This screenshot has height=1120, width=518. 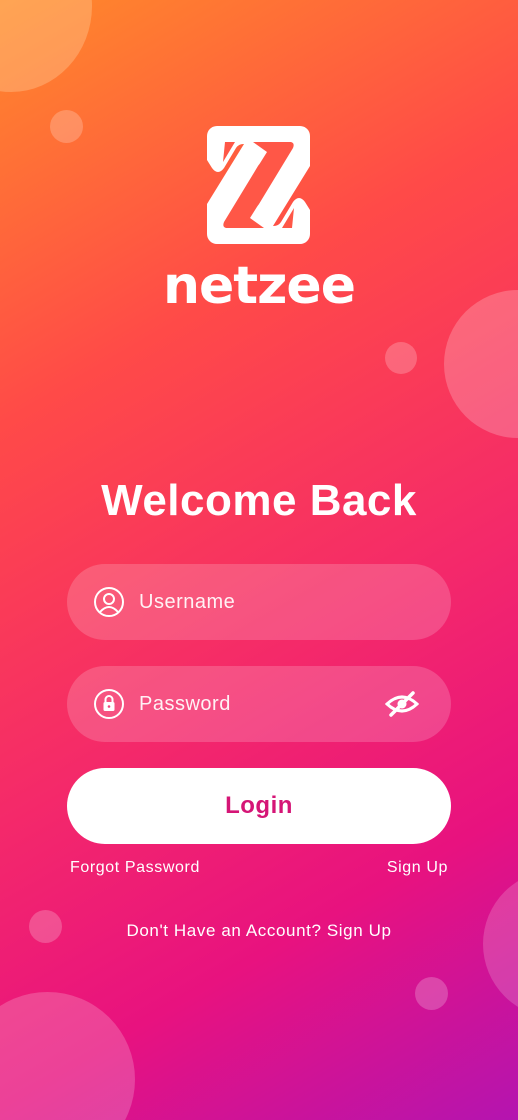 What do you see at coordinates (278, 602) in the screenshot?
I see `username-input` at bounding box center [278, 602].